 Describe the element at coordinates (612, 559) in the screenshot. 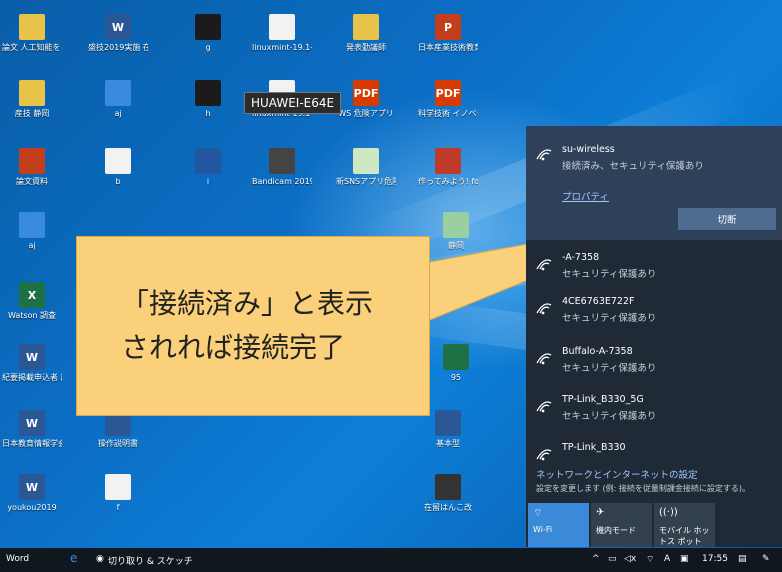

I see `battery-icon: ▭` at that location.